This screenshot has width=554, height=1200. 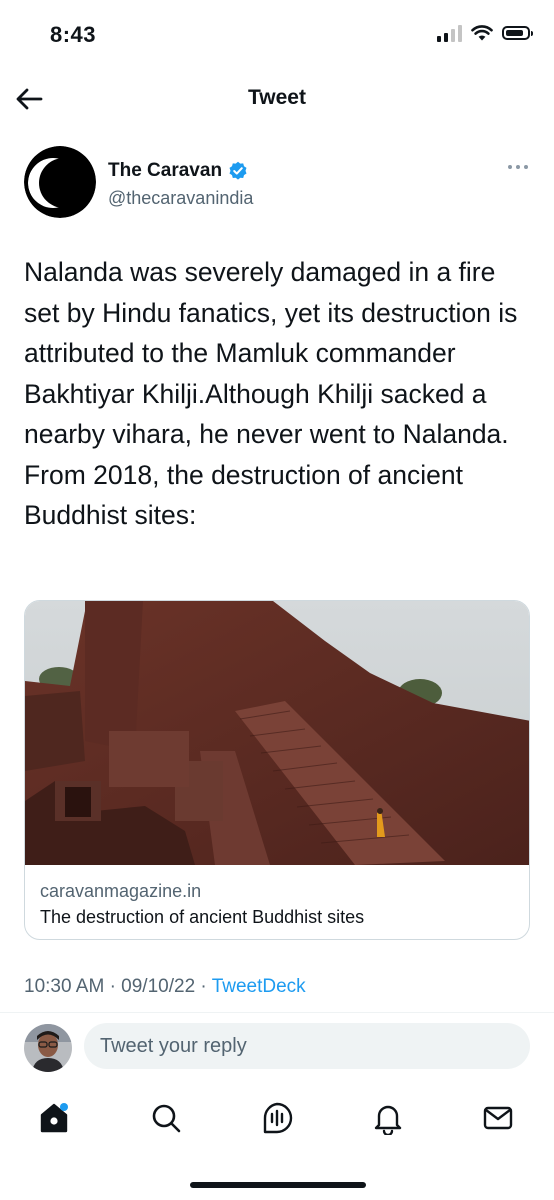 I want to click on battery-icon, so click(x=517, y=33).